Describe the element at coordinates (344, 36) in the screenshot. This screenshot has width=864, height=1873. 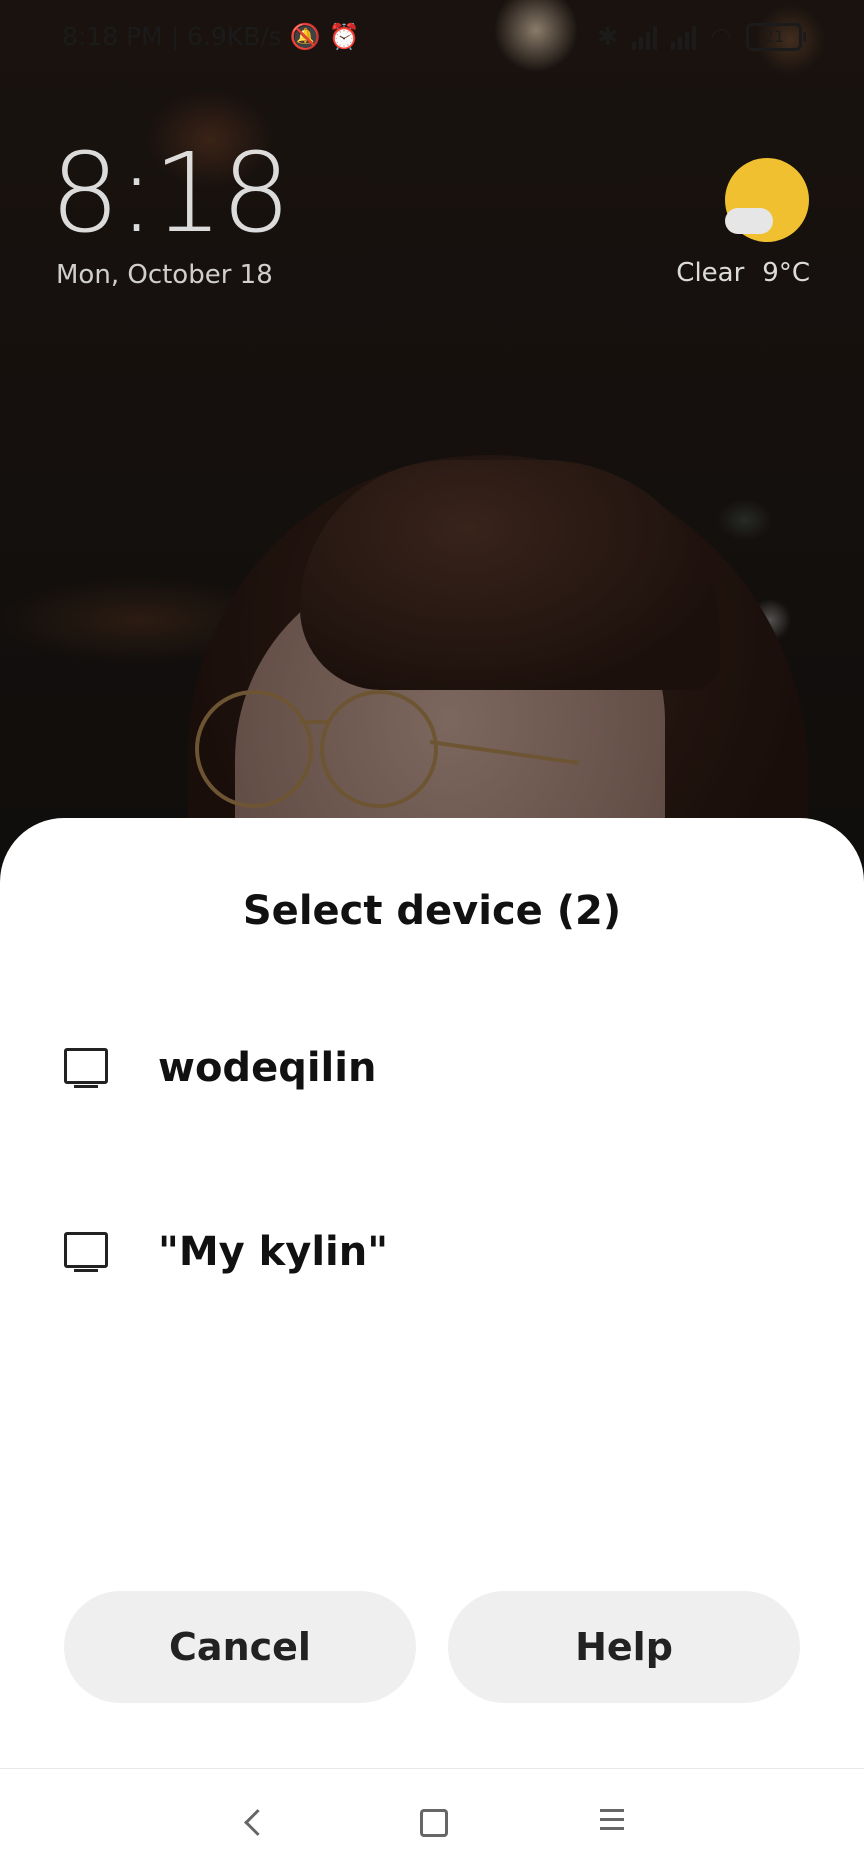
I see `alarm-icon: ⏰` at that location.